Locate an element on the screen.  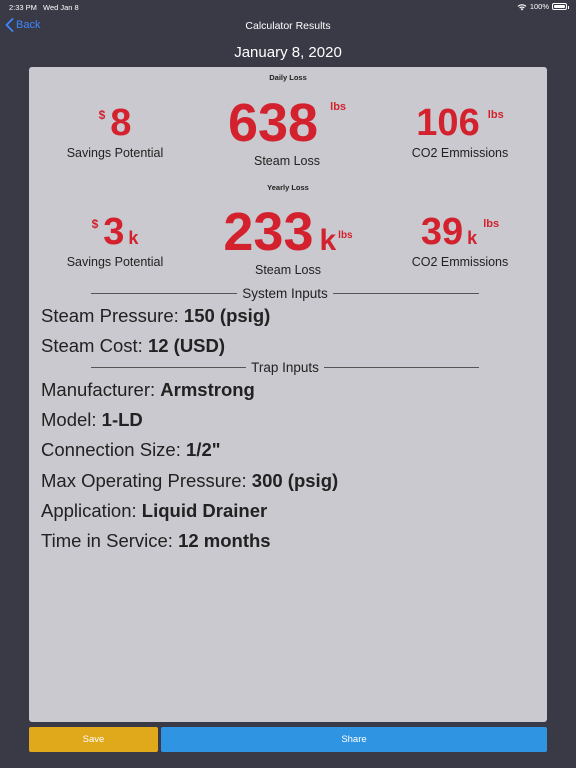
info-value: 1-LD is located at coordinates (122, 419).